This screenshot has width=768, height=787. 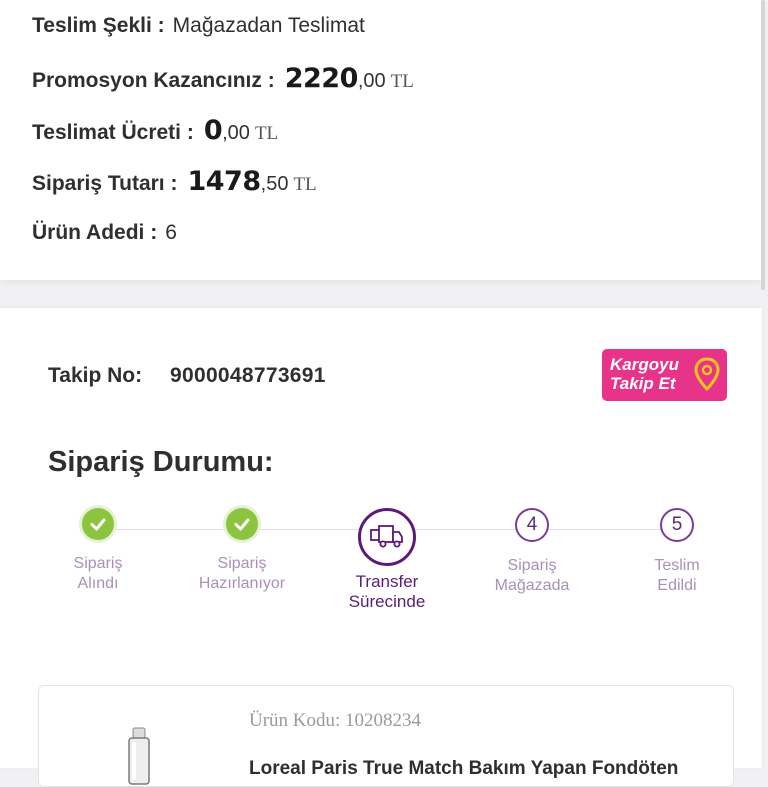 What do you see at coordinates (248, 375) in the screenshot?
I see `tracking-number-value: 9000048773691` at bounding box center [248, 375].